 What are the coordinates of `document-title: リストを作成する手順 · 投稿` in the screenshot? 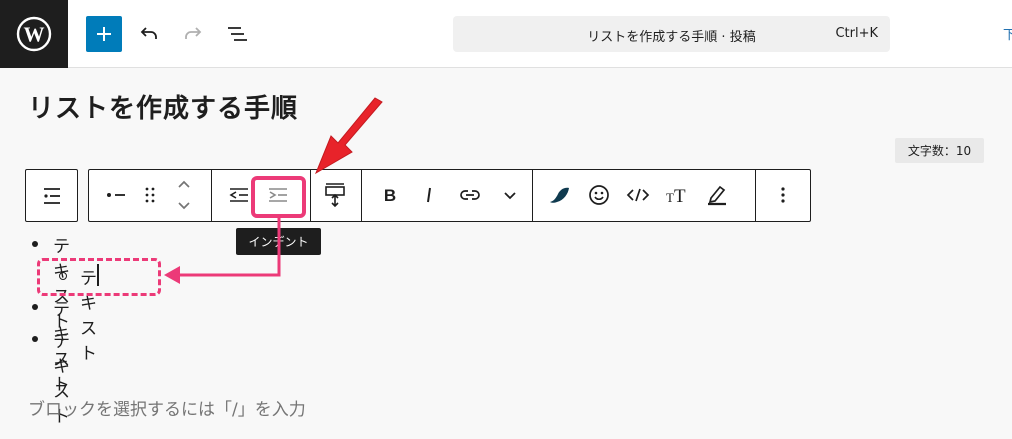 It's located at (671, 37).